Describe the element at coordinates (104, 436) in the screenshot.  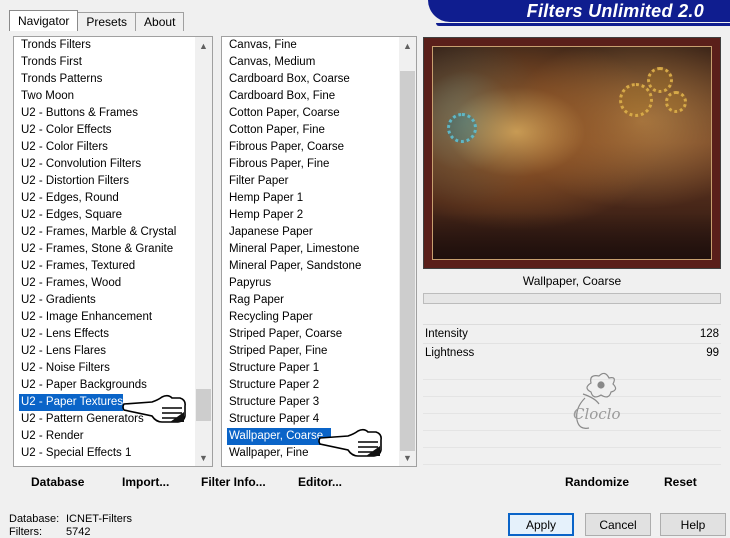
I see `list-item: U2 - Render` at that location.